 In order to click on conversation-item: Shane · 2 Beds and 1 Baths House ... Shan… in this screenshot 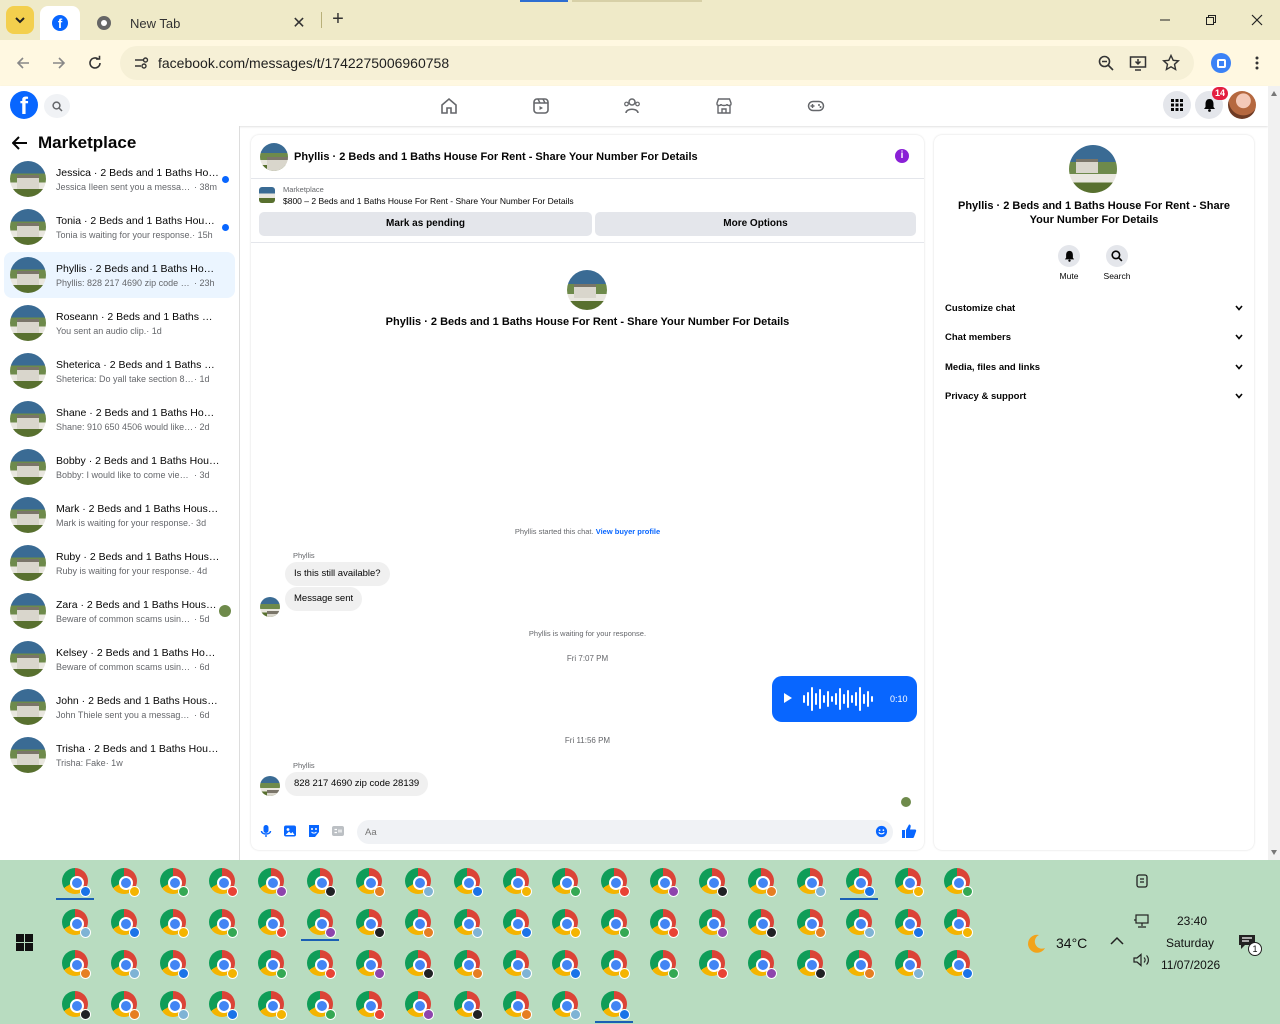, I will do `click(119, 419)`.